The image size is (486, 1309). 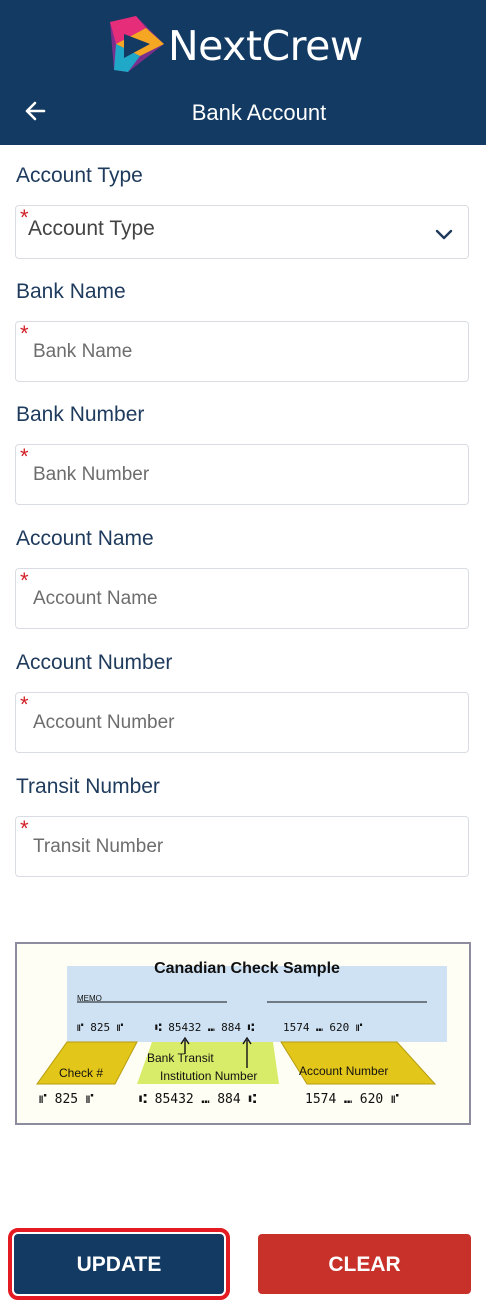 I want to click on bank-name-field: *, so click(x=242, y=351).